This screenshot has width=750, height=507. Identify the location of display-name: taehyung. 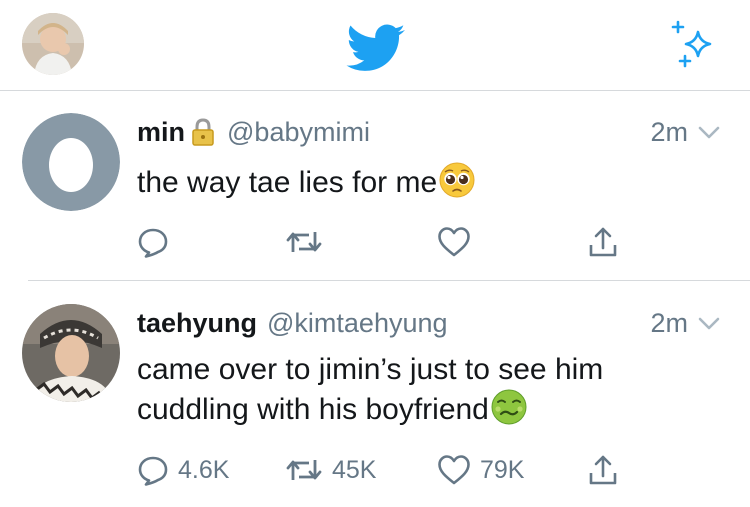
(197, 323).